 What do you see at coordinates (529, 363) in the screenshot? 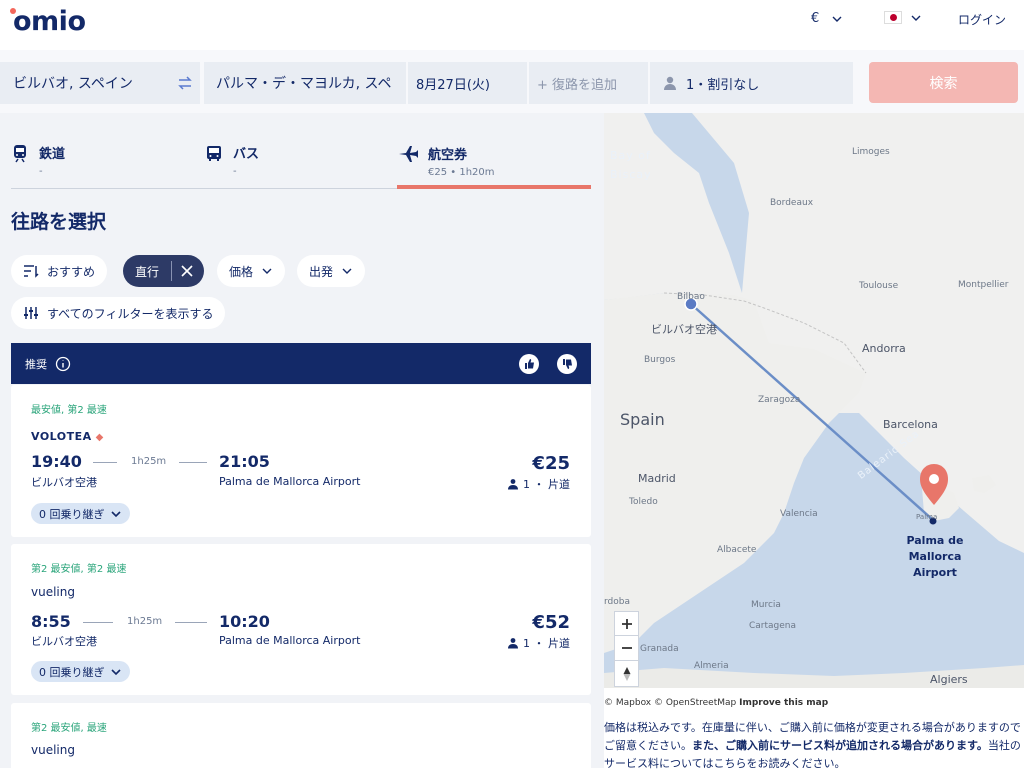
I see `thumbs-up-icon` at bounding box center [529, 363].